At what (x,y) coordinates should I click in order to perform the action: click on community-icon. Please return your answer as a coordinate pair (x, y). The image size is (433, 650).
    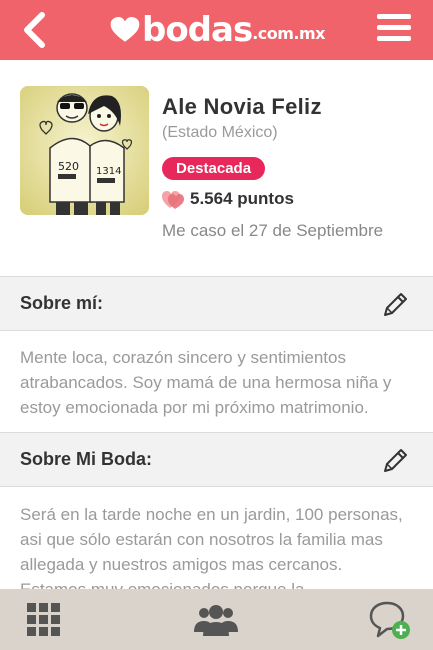
    Looking at the image, I should click on (216, 620).